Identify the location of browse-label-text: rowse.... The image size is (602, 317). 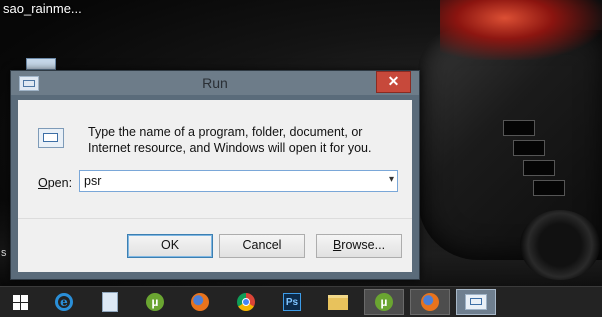
(363, 245).